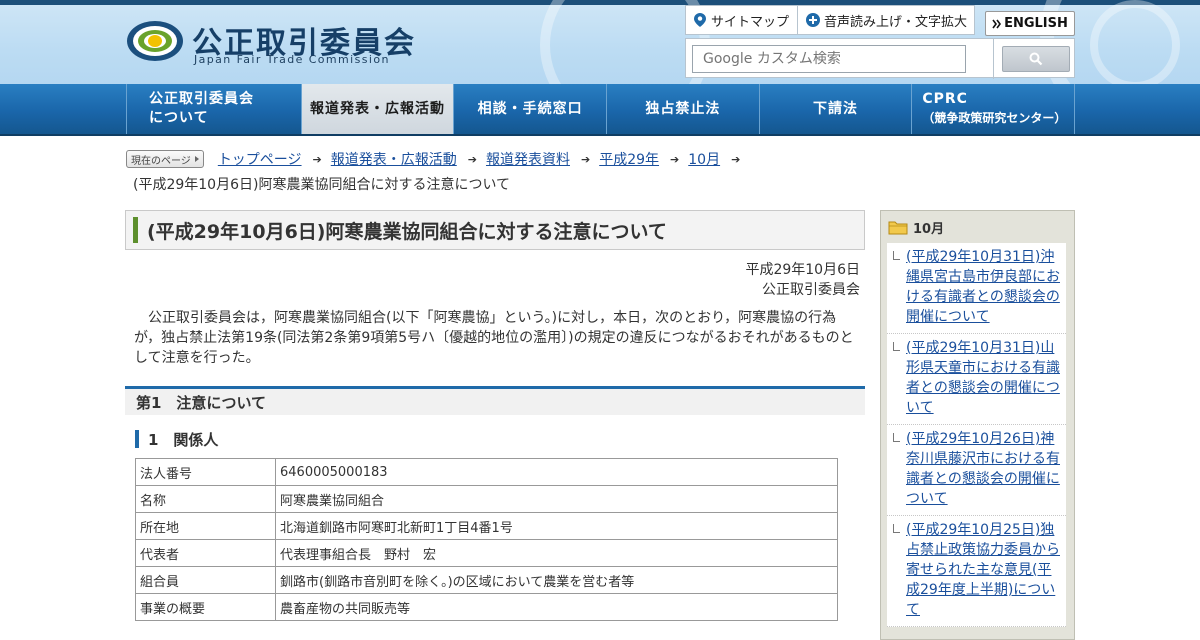  I want to click on table-row: 所在地 北海道釧路市阿寒町北新町1丁目4番1号, so click(486, 526).